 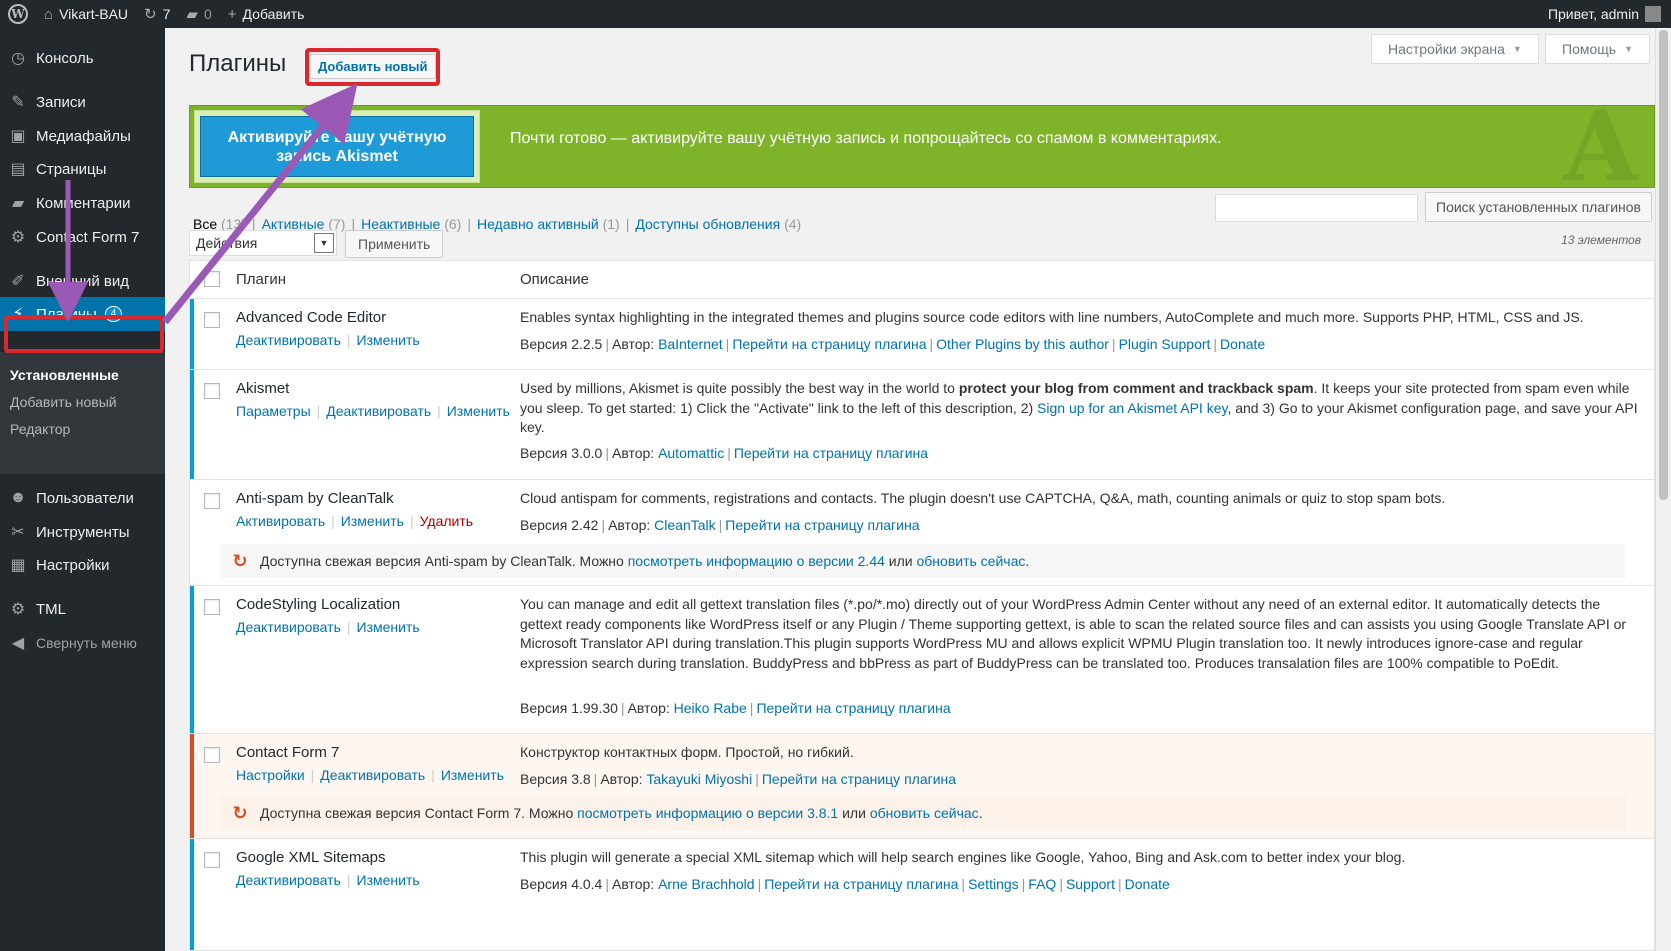 I want to click on home-icon: ⌂, so click(x=49, y=14).